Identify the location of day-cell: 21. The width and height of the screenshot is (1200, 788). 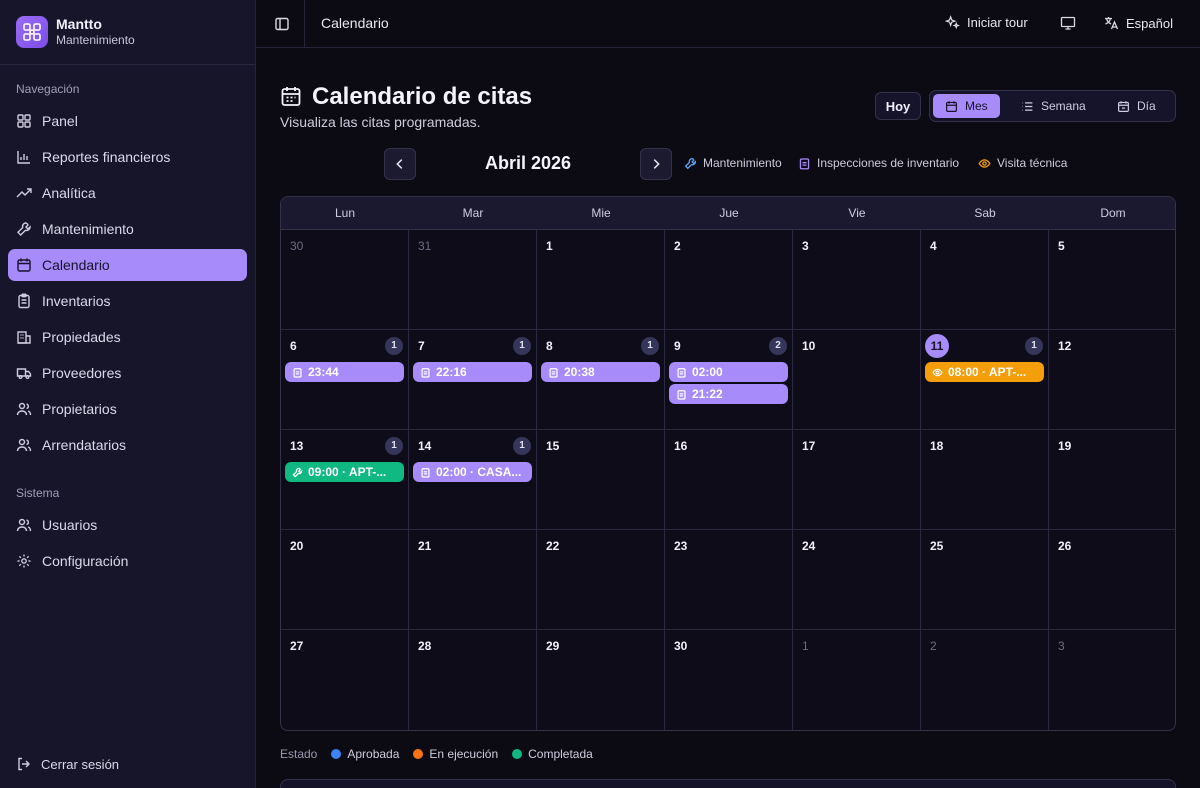
(473, 580).